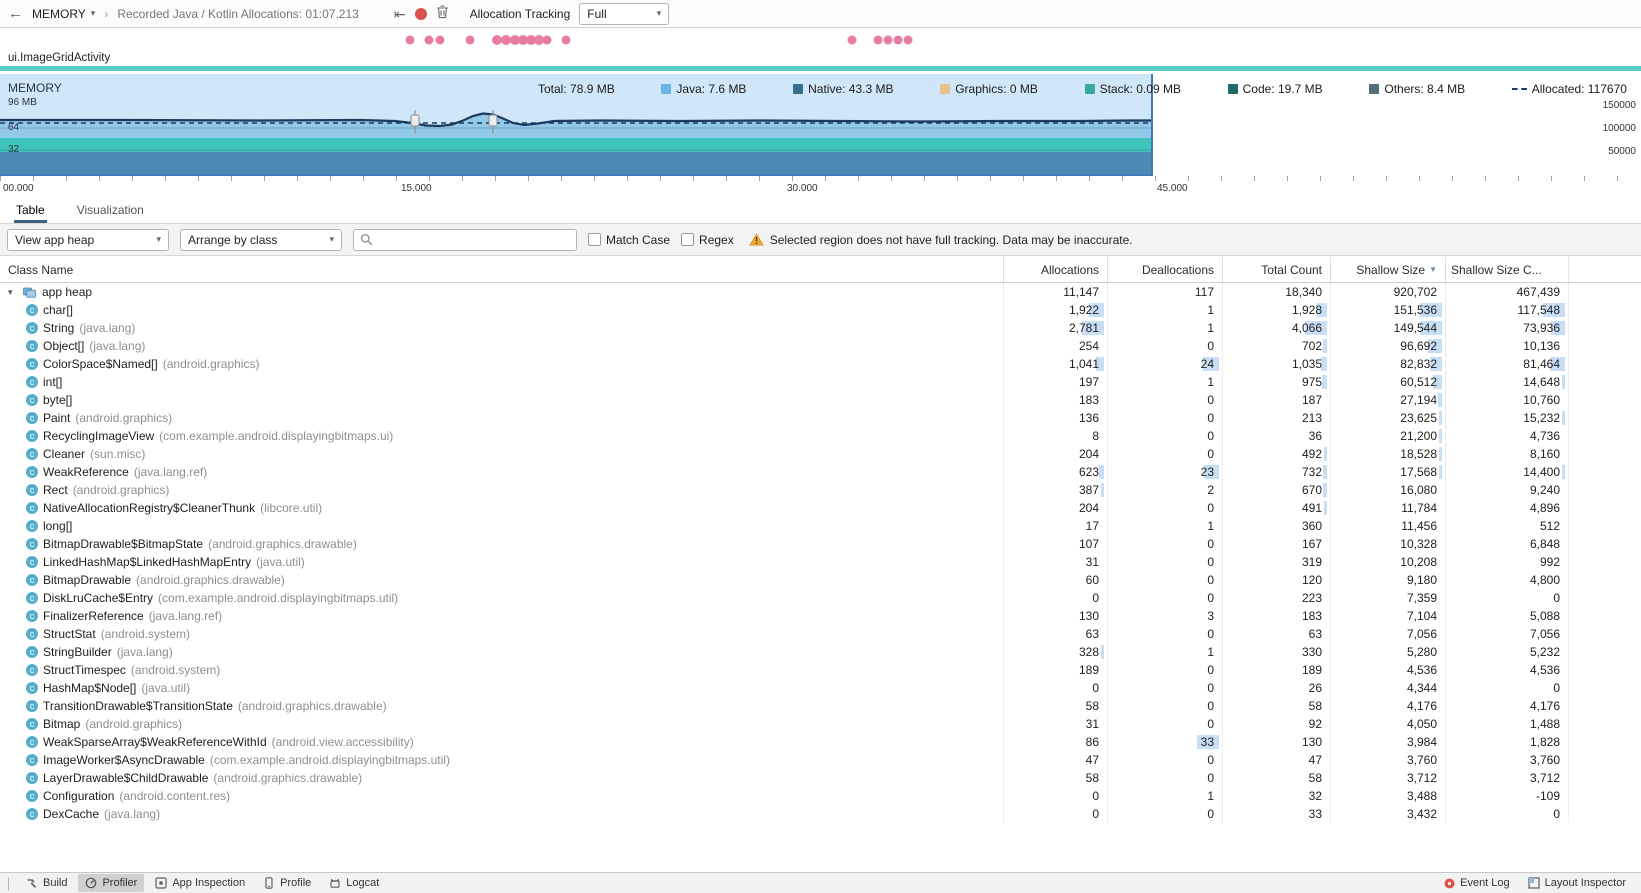 This screenshot has width=1641, height=893. Describe the element at coordinates (269, 883) in the screenshot. I see `profile-phone-icon` at that location.